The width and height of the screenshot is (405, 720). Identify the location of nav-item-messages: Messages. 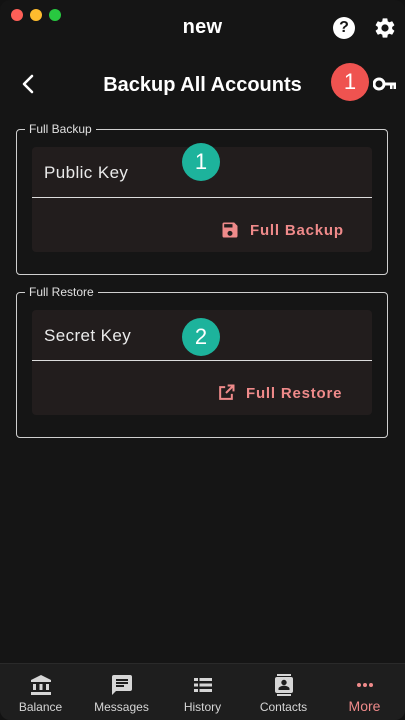
(121, 692).